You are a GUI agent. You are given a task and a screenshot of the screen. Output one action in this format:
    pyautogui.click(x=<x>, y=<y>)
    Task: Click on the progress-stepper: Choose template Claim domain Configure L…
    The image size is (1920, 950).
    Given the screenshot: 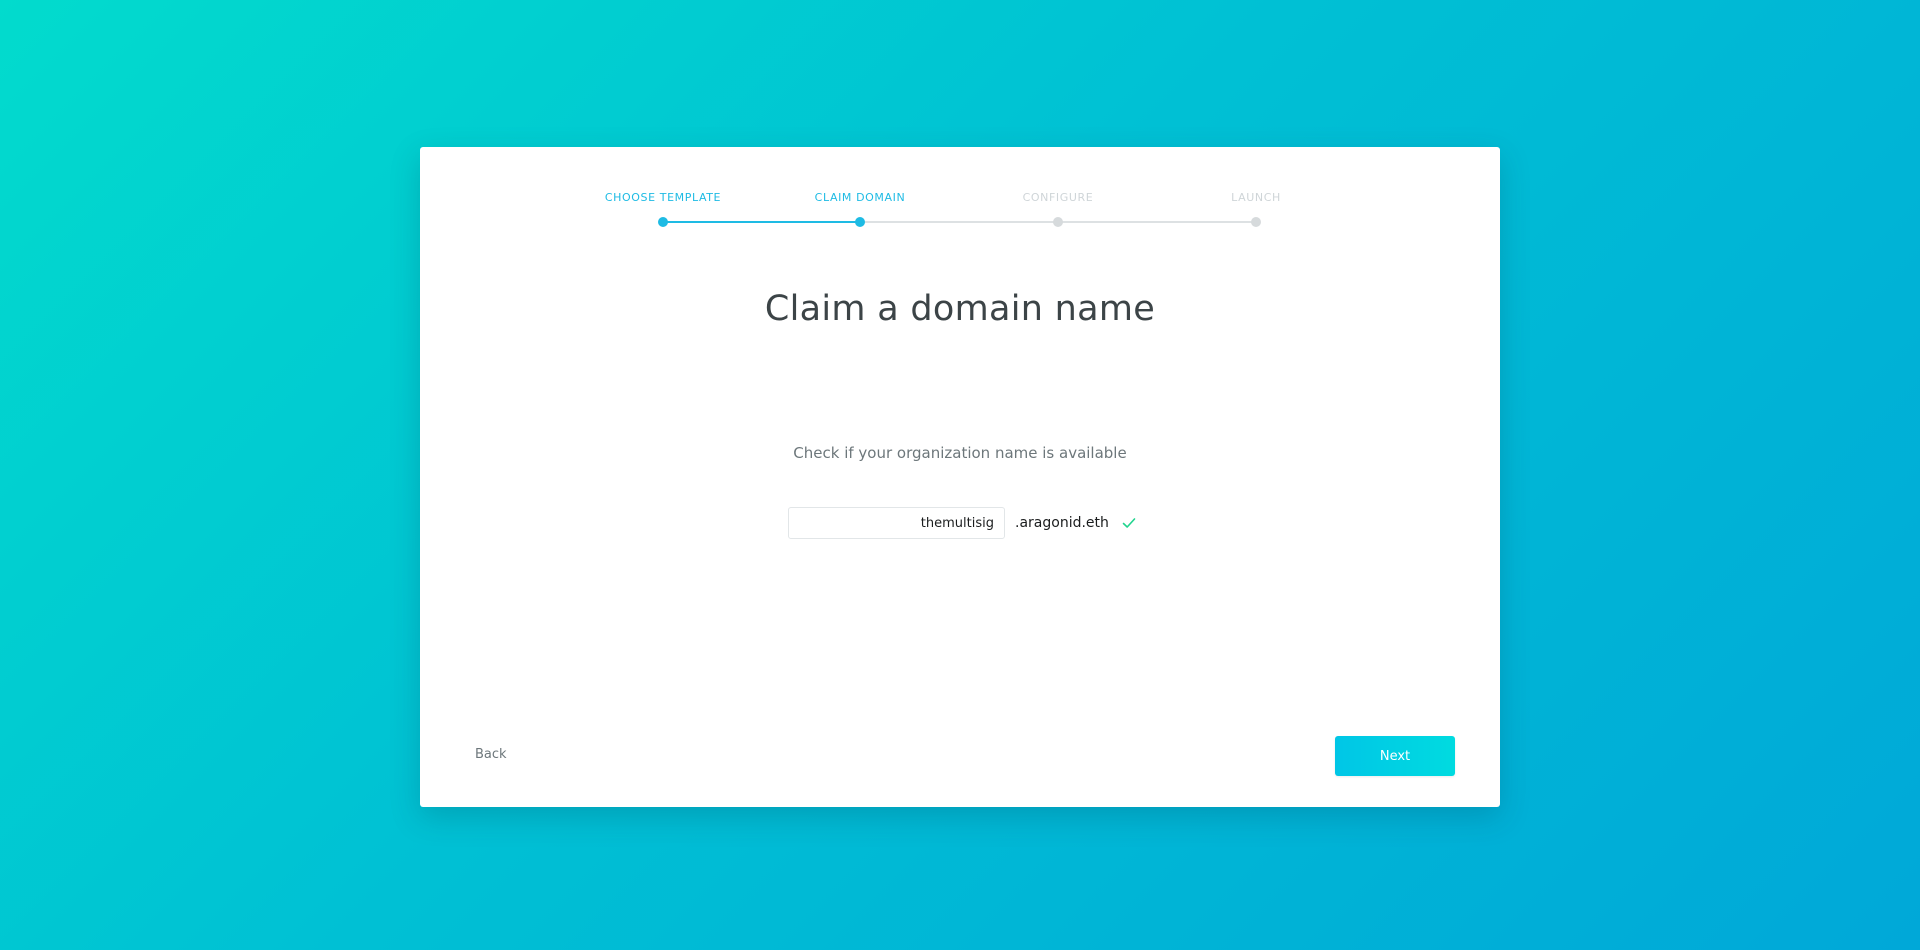 What is the action you would take?
    pyautogui.click(x=960, y=192)
    